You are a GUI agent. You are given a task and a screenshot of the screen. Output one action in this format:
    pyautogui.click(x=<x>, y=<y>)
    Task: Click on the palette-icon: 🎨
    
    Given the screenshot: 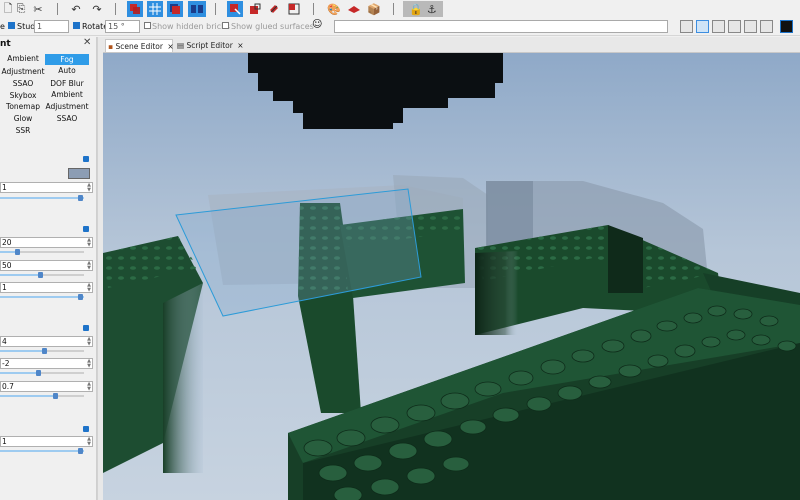 What is the action you would take?
    pyautogui.click(x=334, y=9)
    